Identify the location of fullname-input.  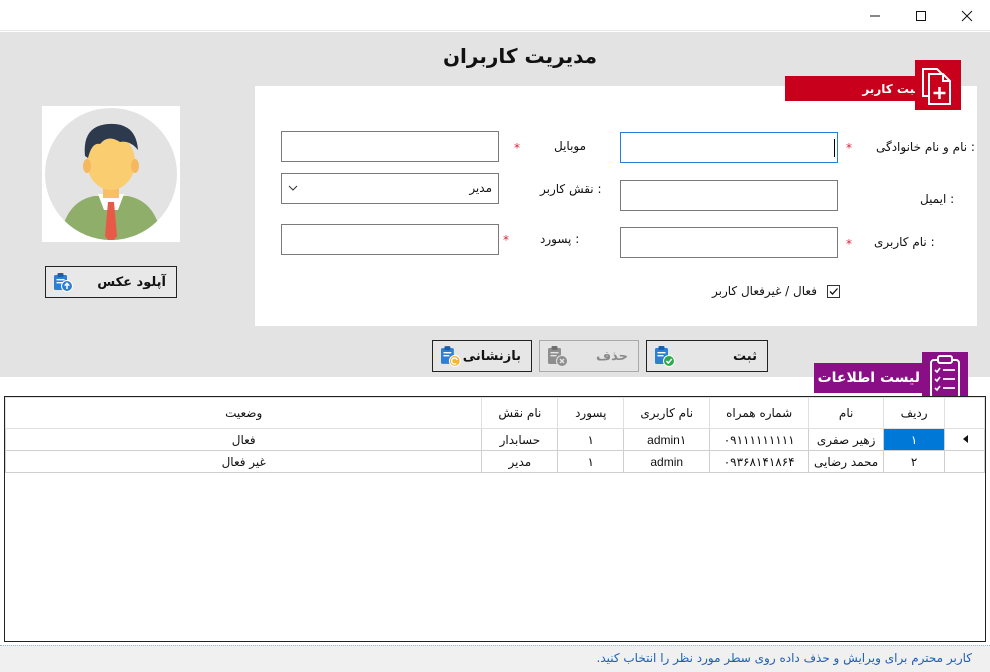
(729, 147).